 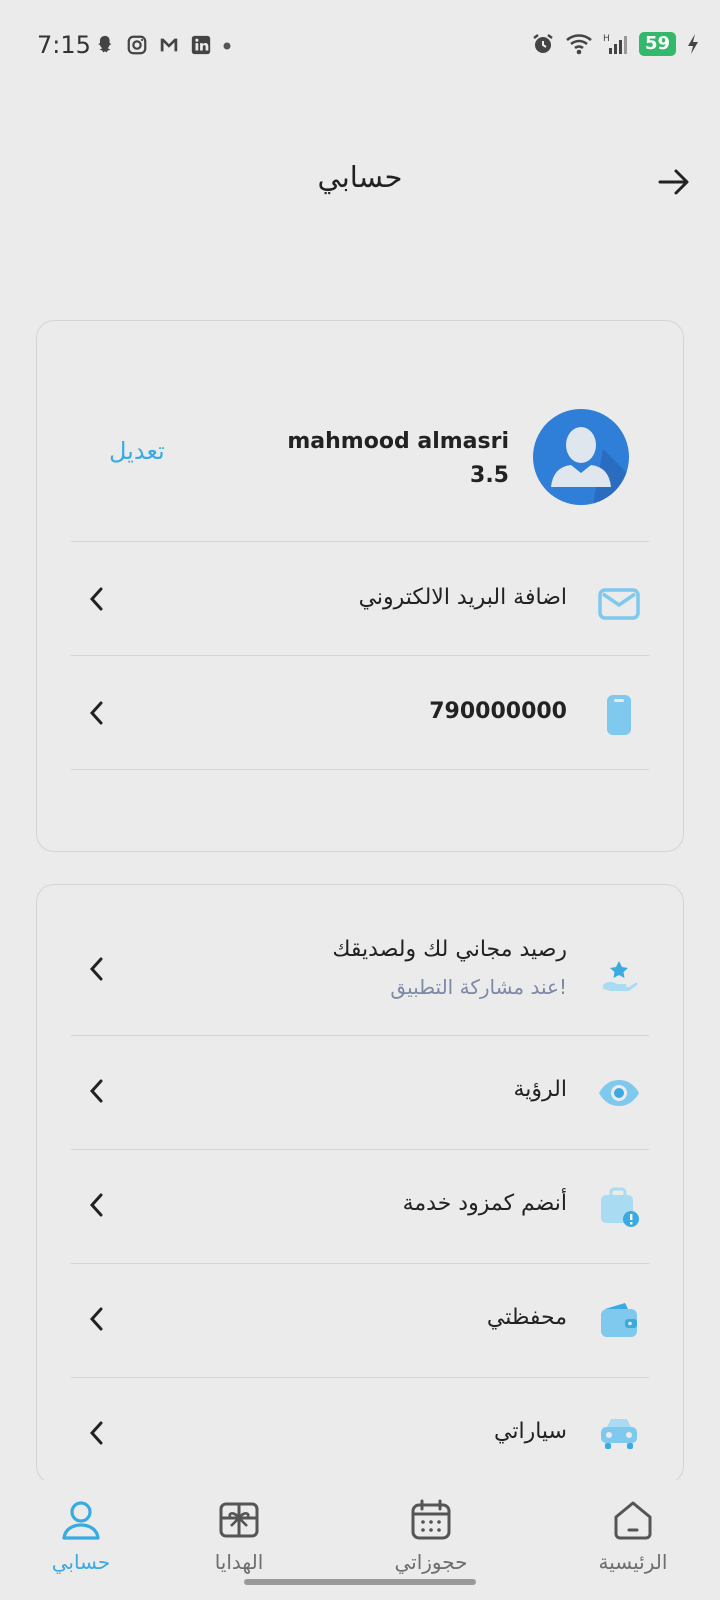 I want to click on wallet-label: محفظتي, so click(x=526, y=1317).